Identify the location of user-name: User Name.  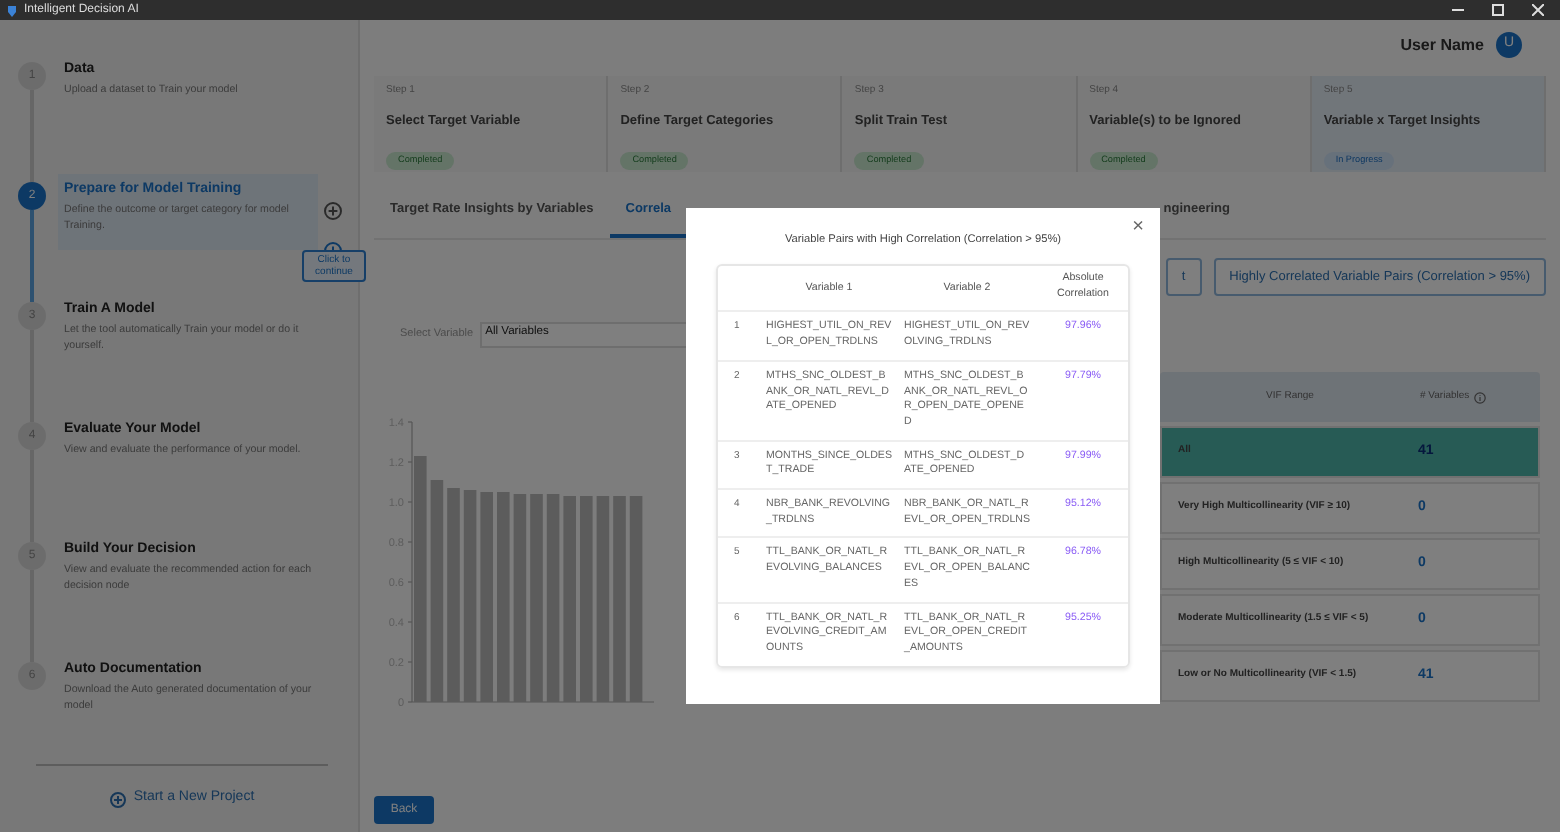
(1442, 45).